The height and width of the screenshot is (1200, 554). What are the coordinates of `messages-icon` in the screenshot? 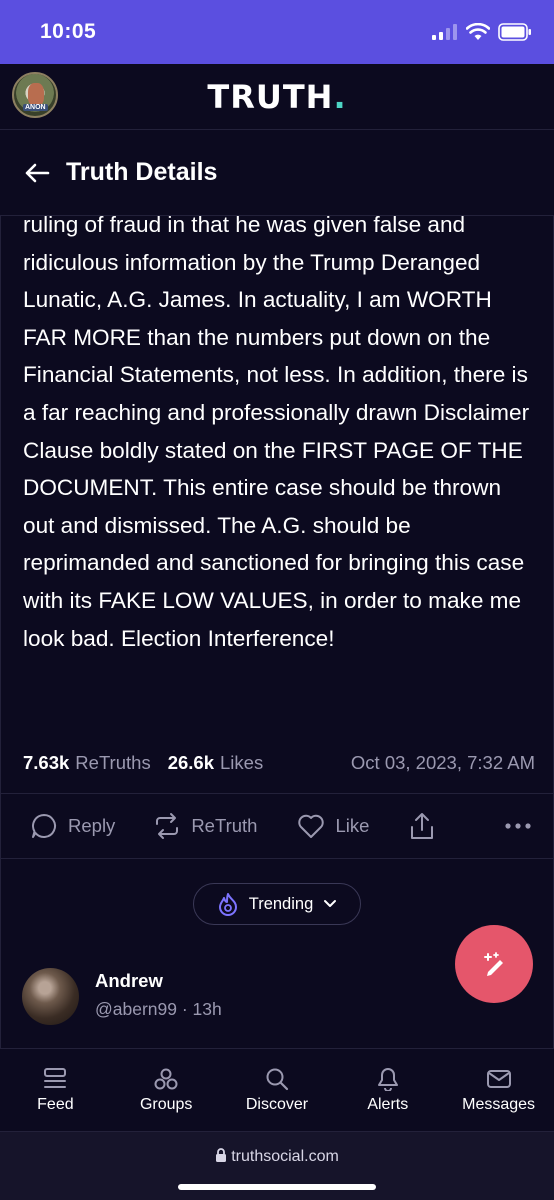 It's located at (498, 1079).